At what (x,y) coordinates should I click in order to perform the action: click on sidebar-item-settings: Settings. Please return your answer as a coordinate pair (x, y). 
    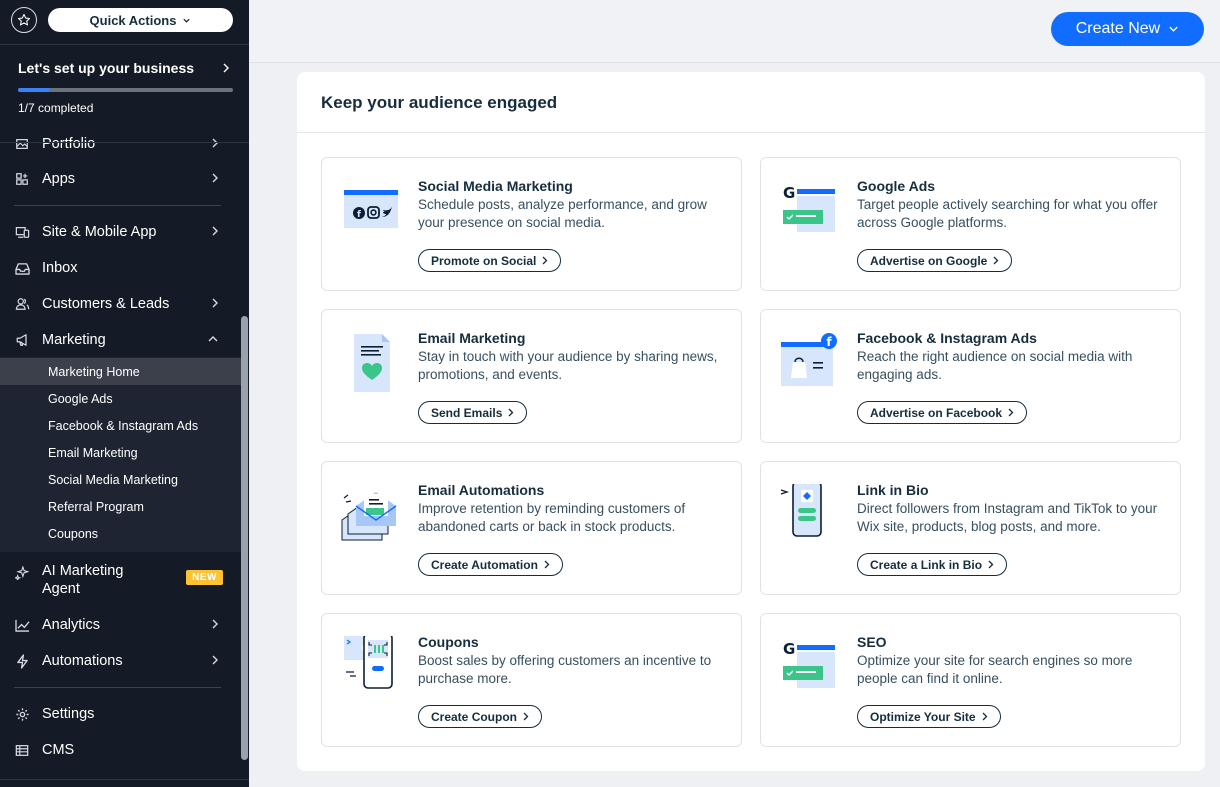
    Looking at the image, I should click on (120, 714).